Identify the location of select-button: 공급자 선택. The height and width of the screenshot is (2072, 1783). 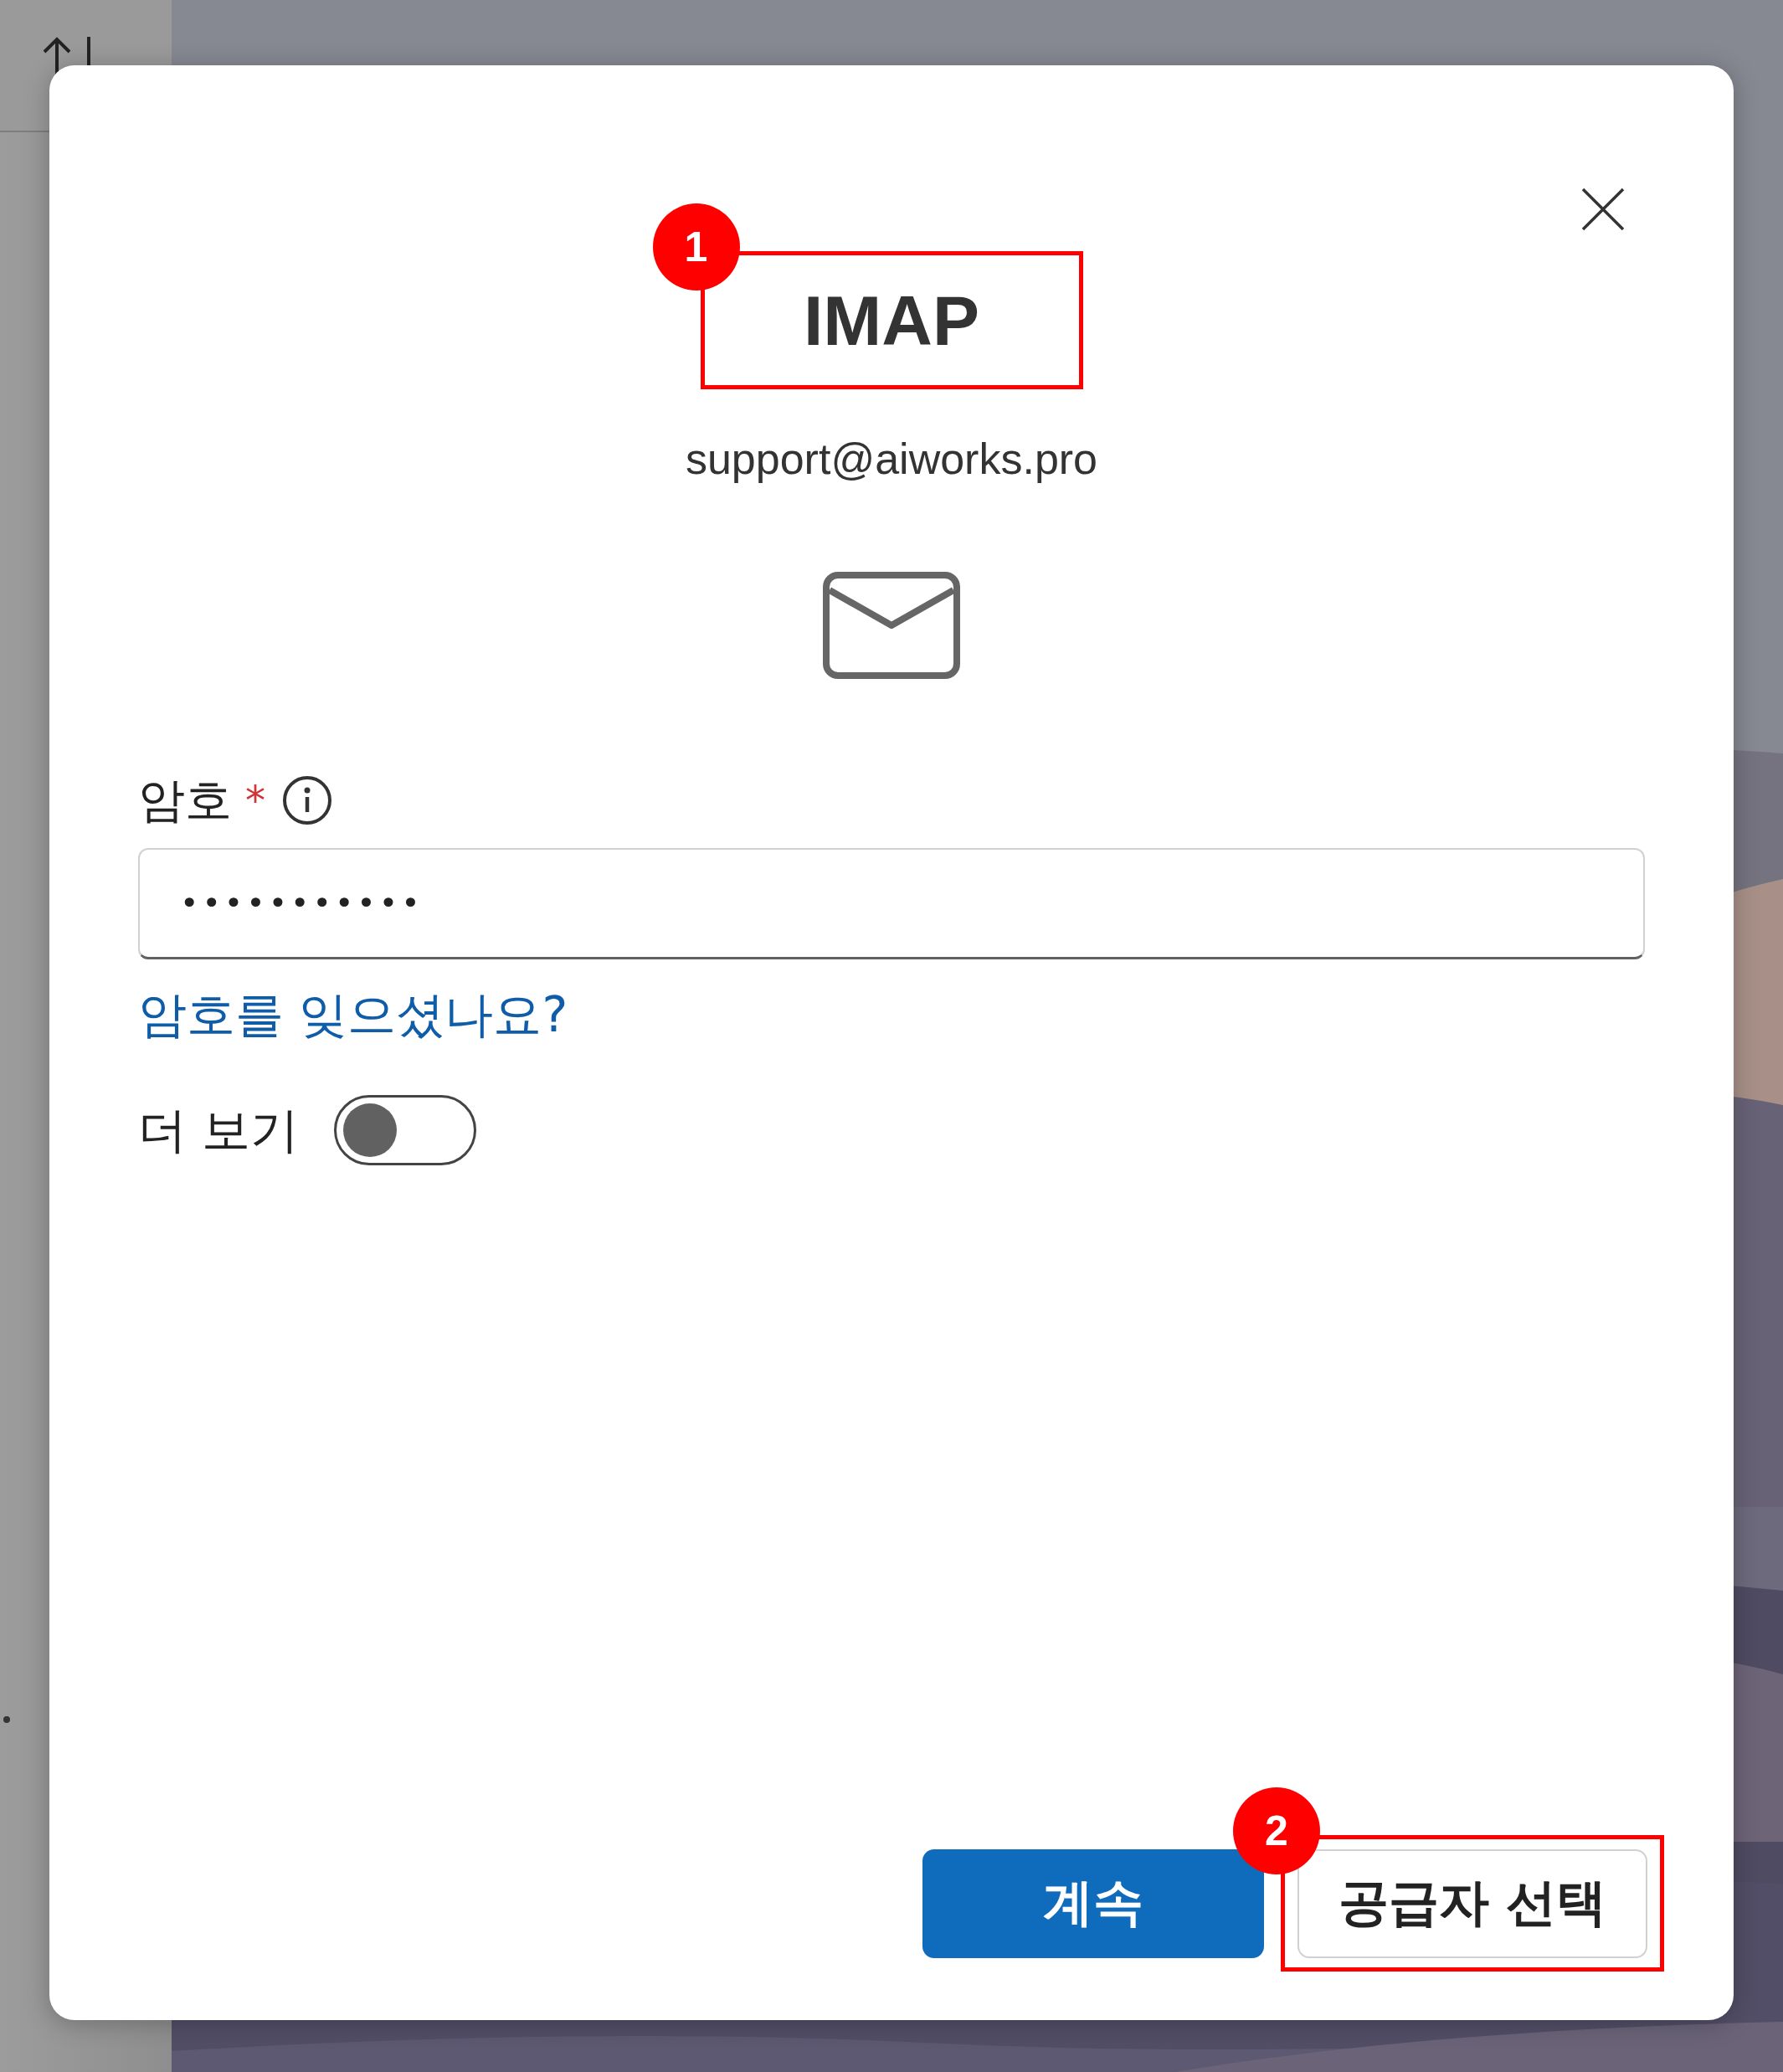
(1472, 1903).